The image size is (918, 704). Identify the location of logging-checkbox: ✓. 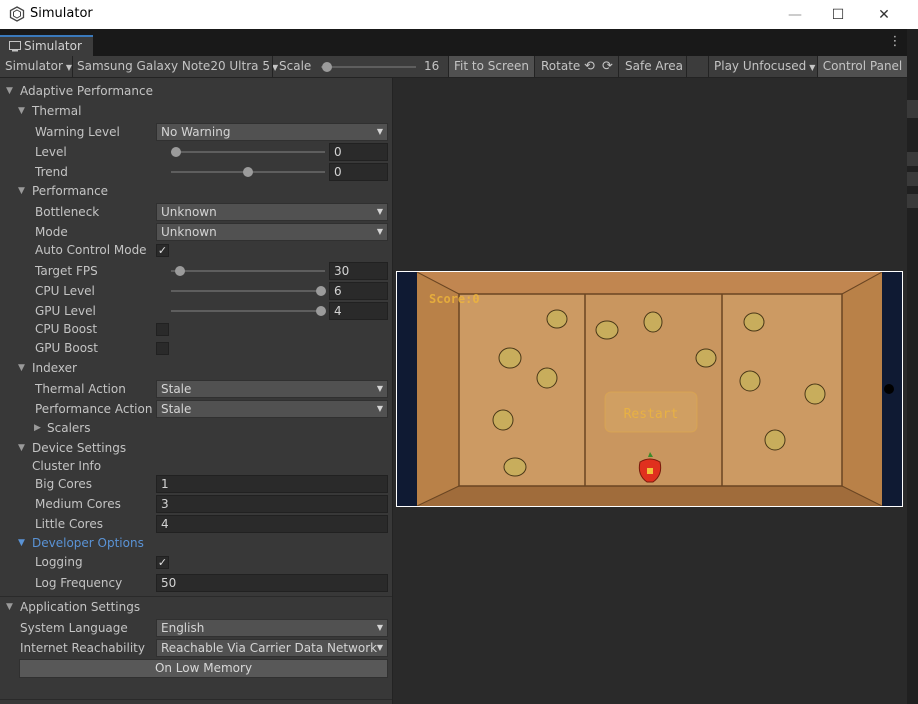
(162, 562).